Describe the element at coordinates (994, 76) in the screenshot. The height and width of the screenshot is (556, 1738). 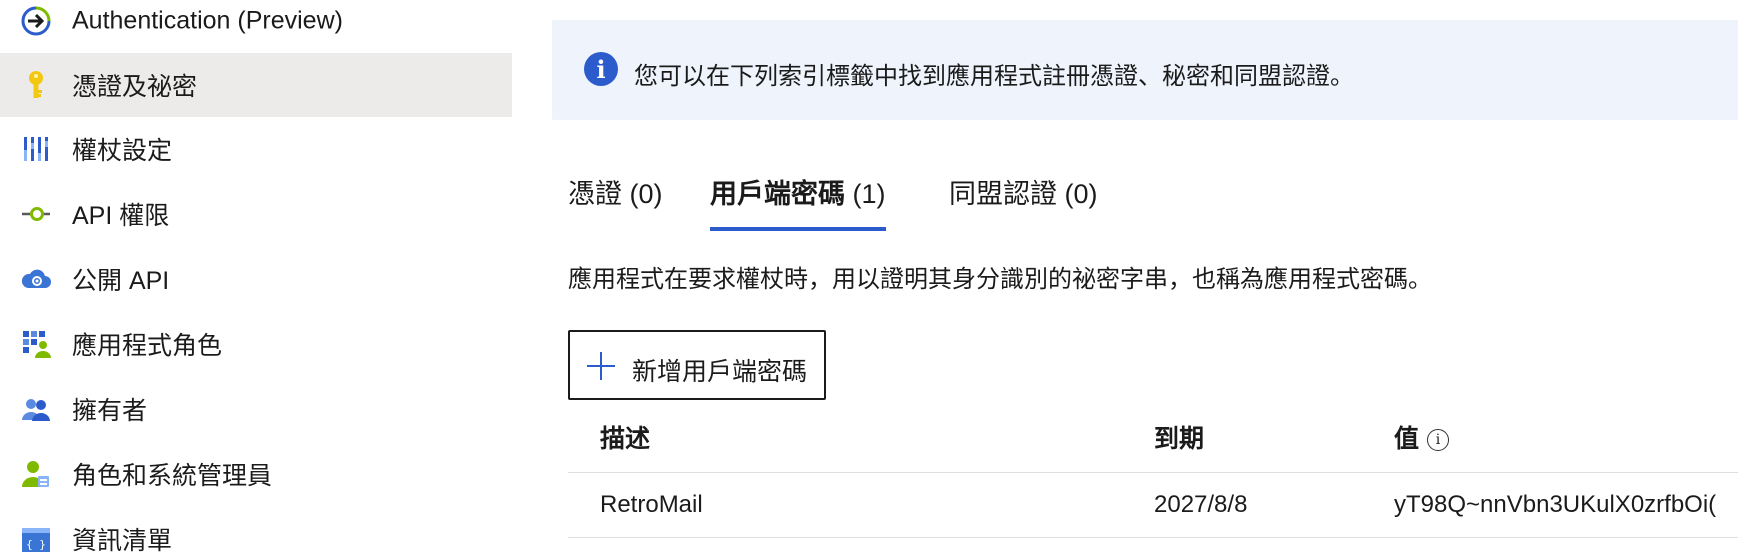
I see `info-banner-text: 您可以在下列索引標籤中找到應用程式註冊憑證、秘密和同盟認證。` at that location.